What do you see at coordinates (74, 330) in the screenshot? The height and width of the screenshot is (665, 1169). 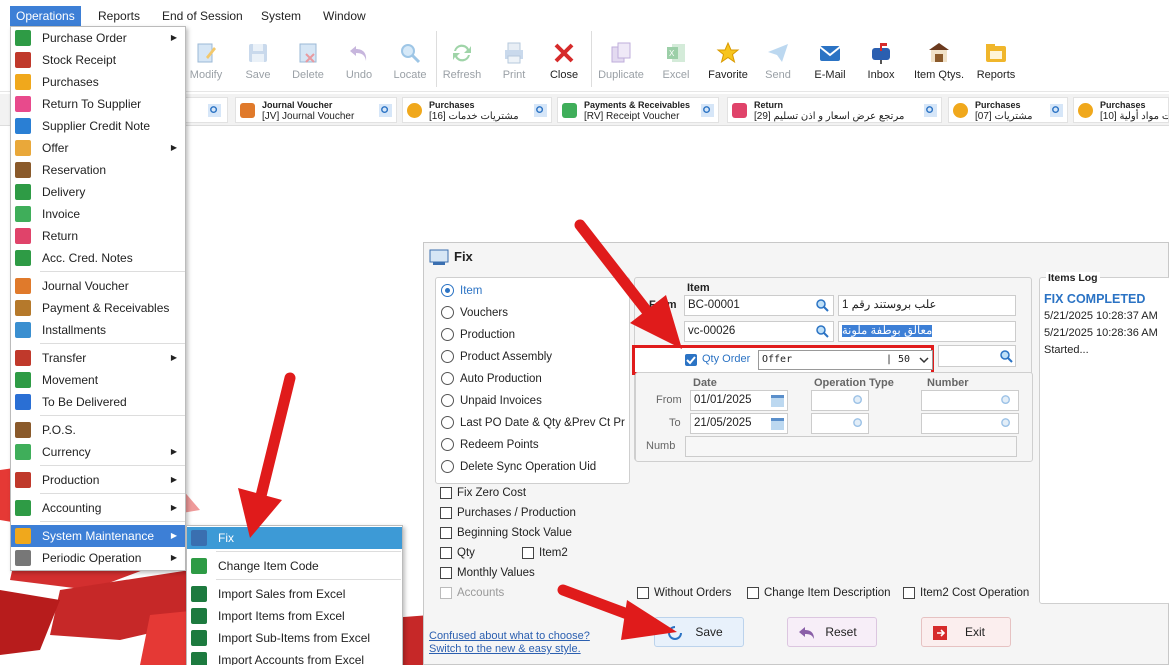 I see `menu-item-label: Installments` at bounding box center [74, 330].